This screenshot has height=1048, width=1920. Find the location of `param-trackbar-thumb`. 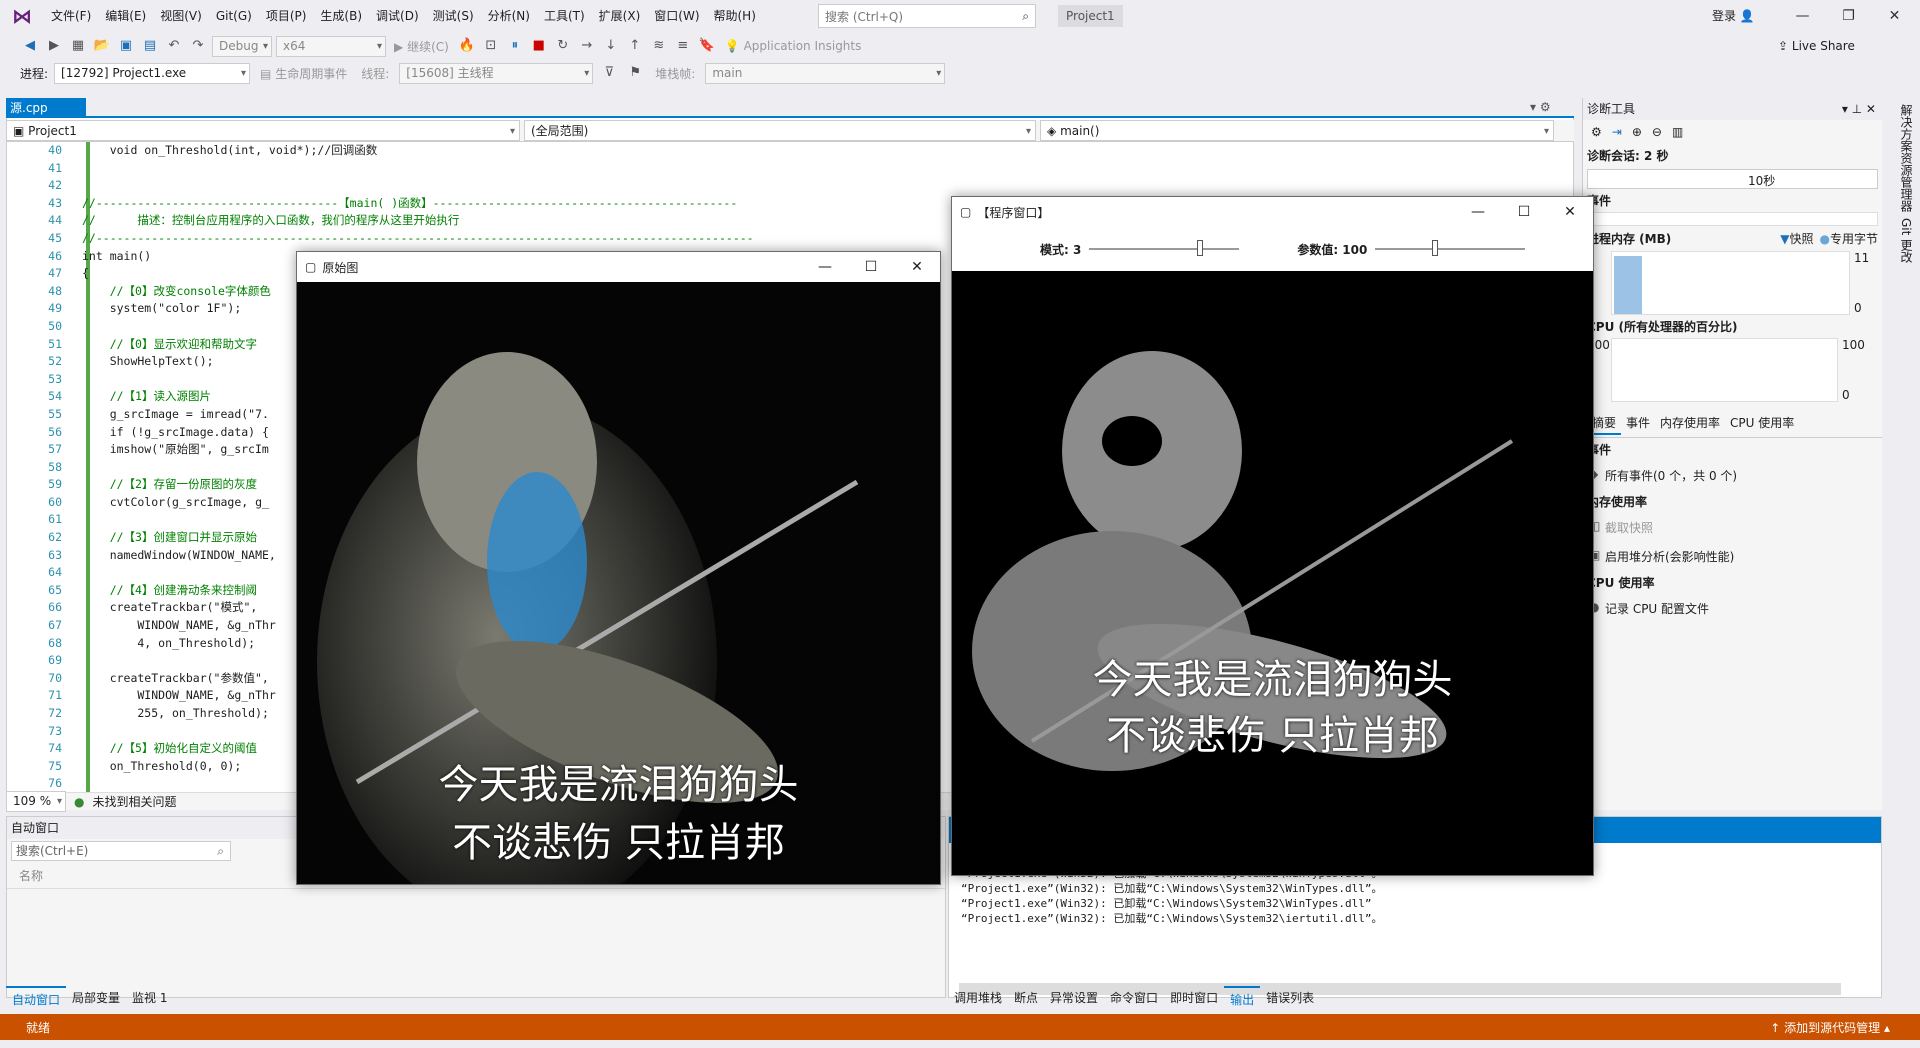

param-trackbar-thumb is located at coordinates (1434, 248).